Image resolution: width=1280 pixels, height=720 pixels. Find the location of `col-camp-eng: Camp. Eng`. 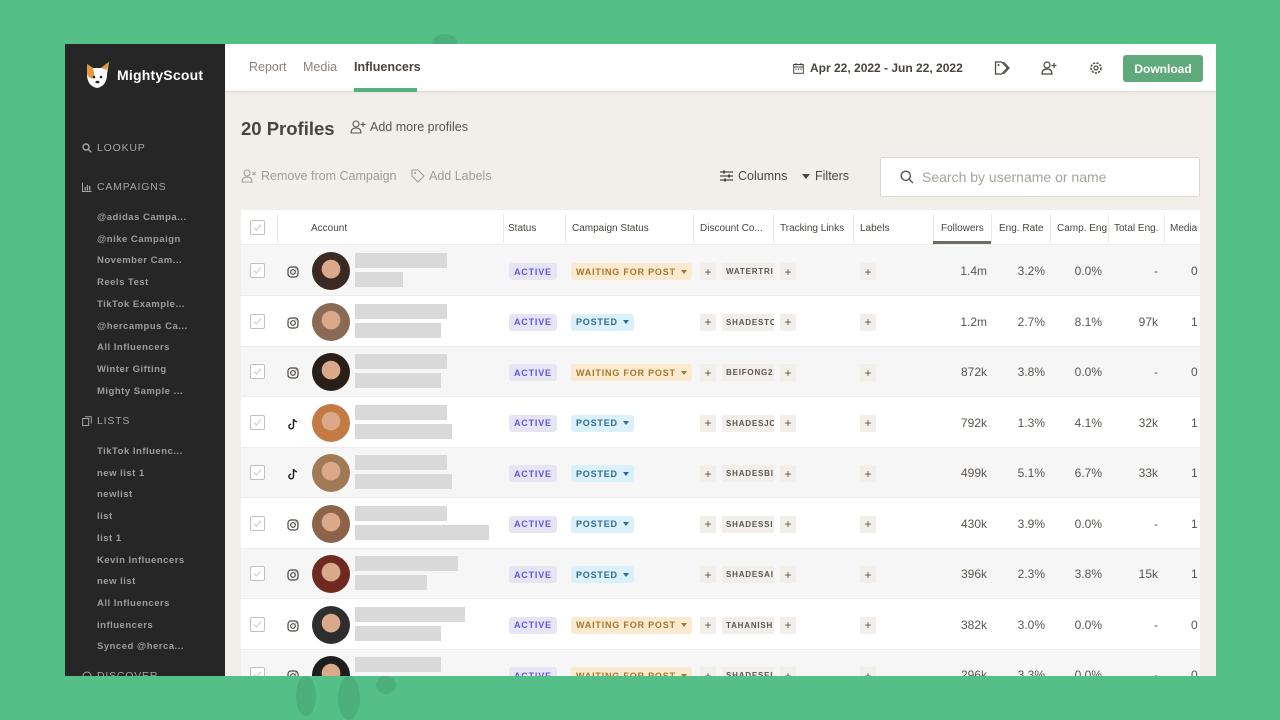

col-camp-eng: Camp. Eng is located at coordinates (1082, 228).